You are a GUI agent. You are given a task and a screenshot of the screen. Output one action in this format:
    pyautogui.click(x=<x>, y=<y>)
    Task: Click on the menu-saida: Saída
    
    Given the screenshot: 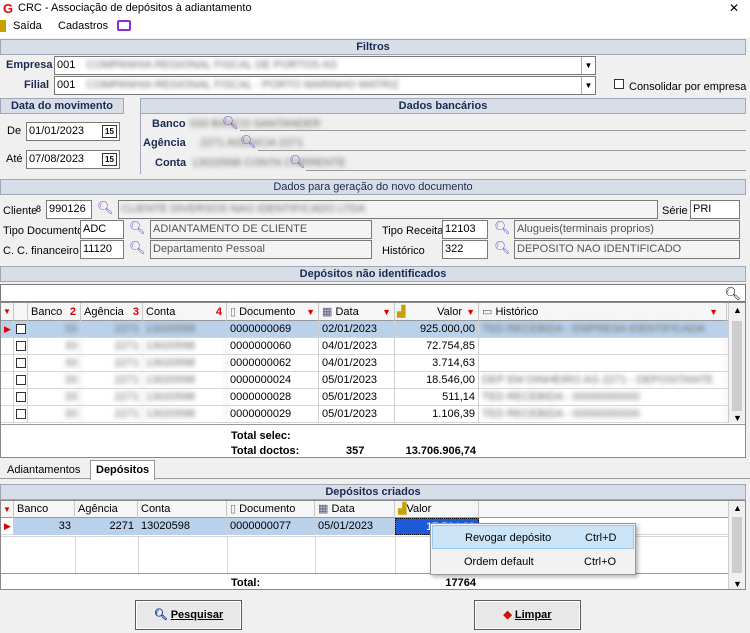 What is the action you would take?
    pyautogui.click(x=27, y=26)
    